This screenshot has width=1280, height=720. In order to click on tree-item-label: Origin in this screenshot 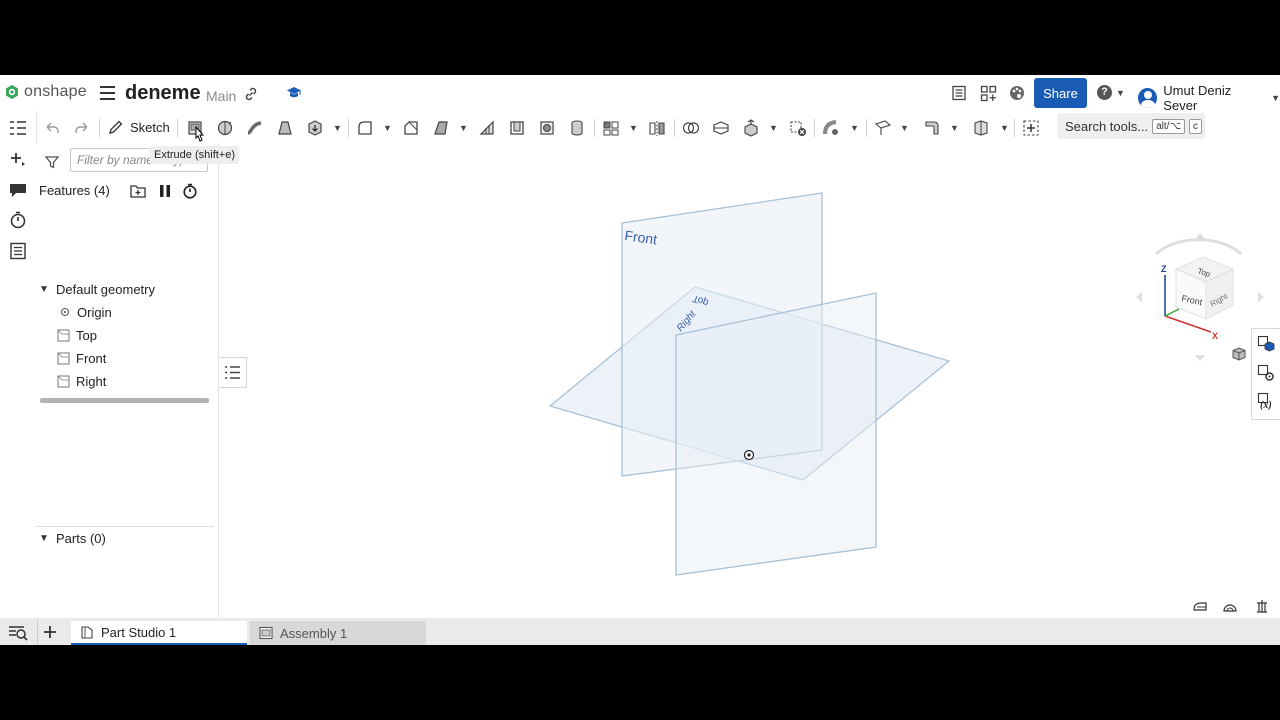, I will do `click(94, 312)`.